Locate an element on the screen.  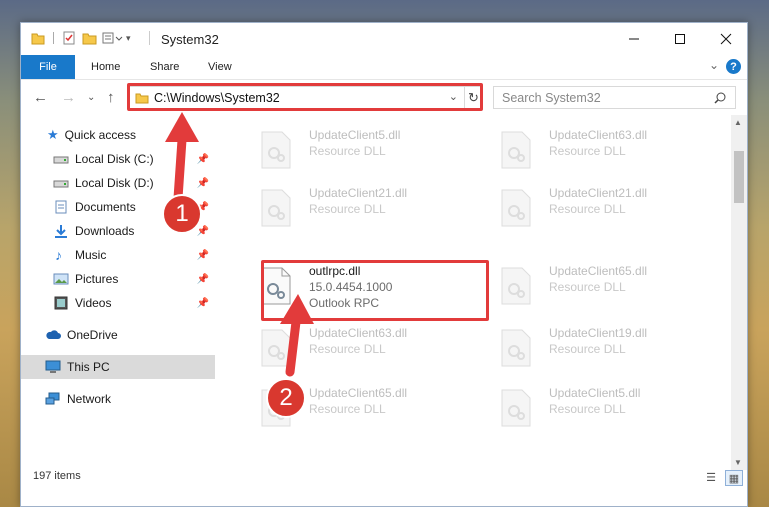
callout-badge-2: 2 is located at coordinates (286, 398).